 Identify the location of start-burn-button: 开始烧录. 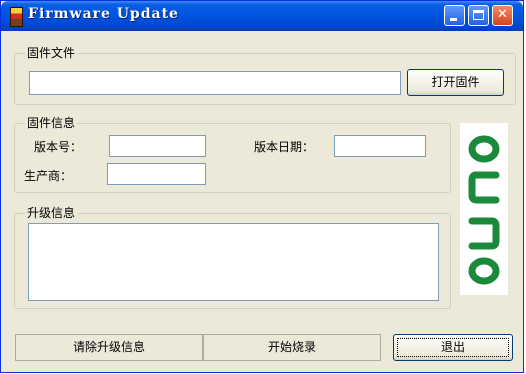
(292, 347).